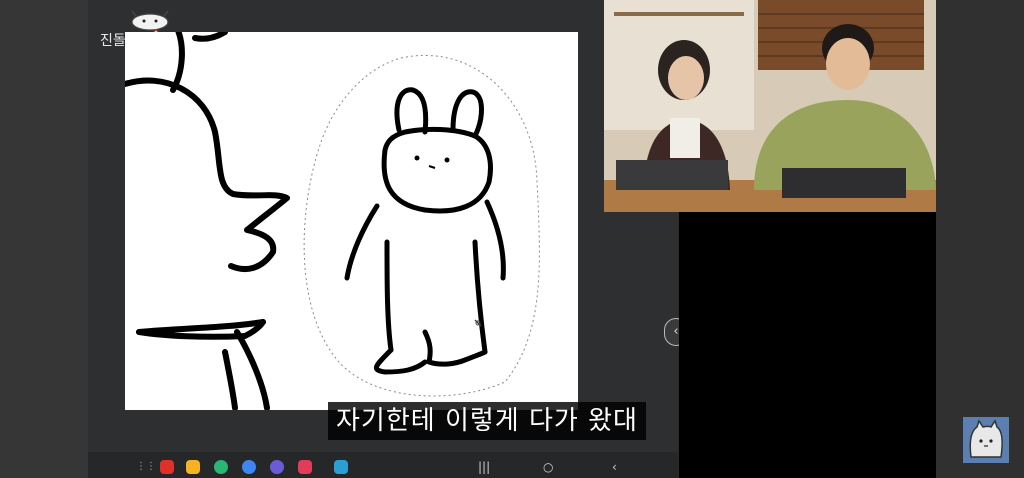  I want to click on apps-grid-icon: ⋮⋮, so click(146, 467).